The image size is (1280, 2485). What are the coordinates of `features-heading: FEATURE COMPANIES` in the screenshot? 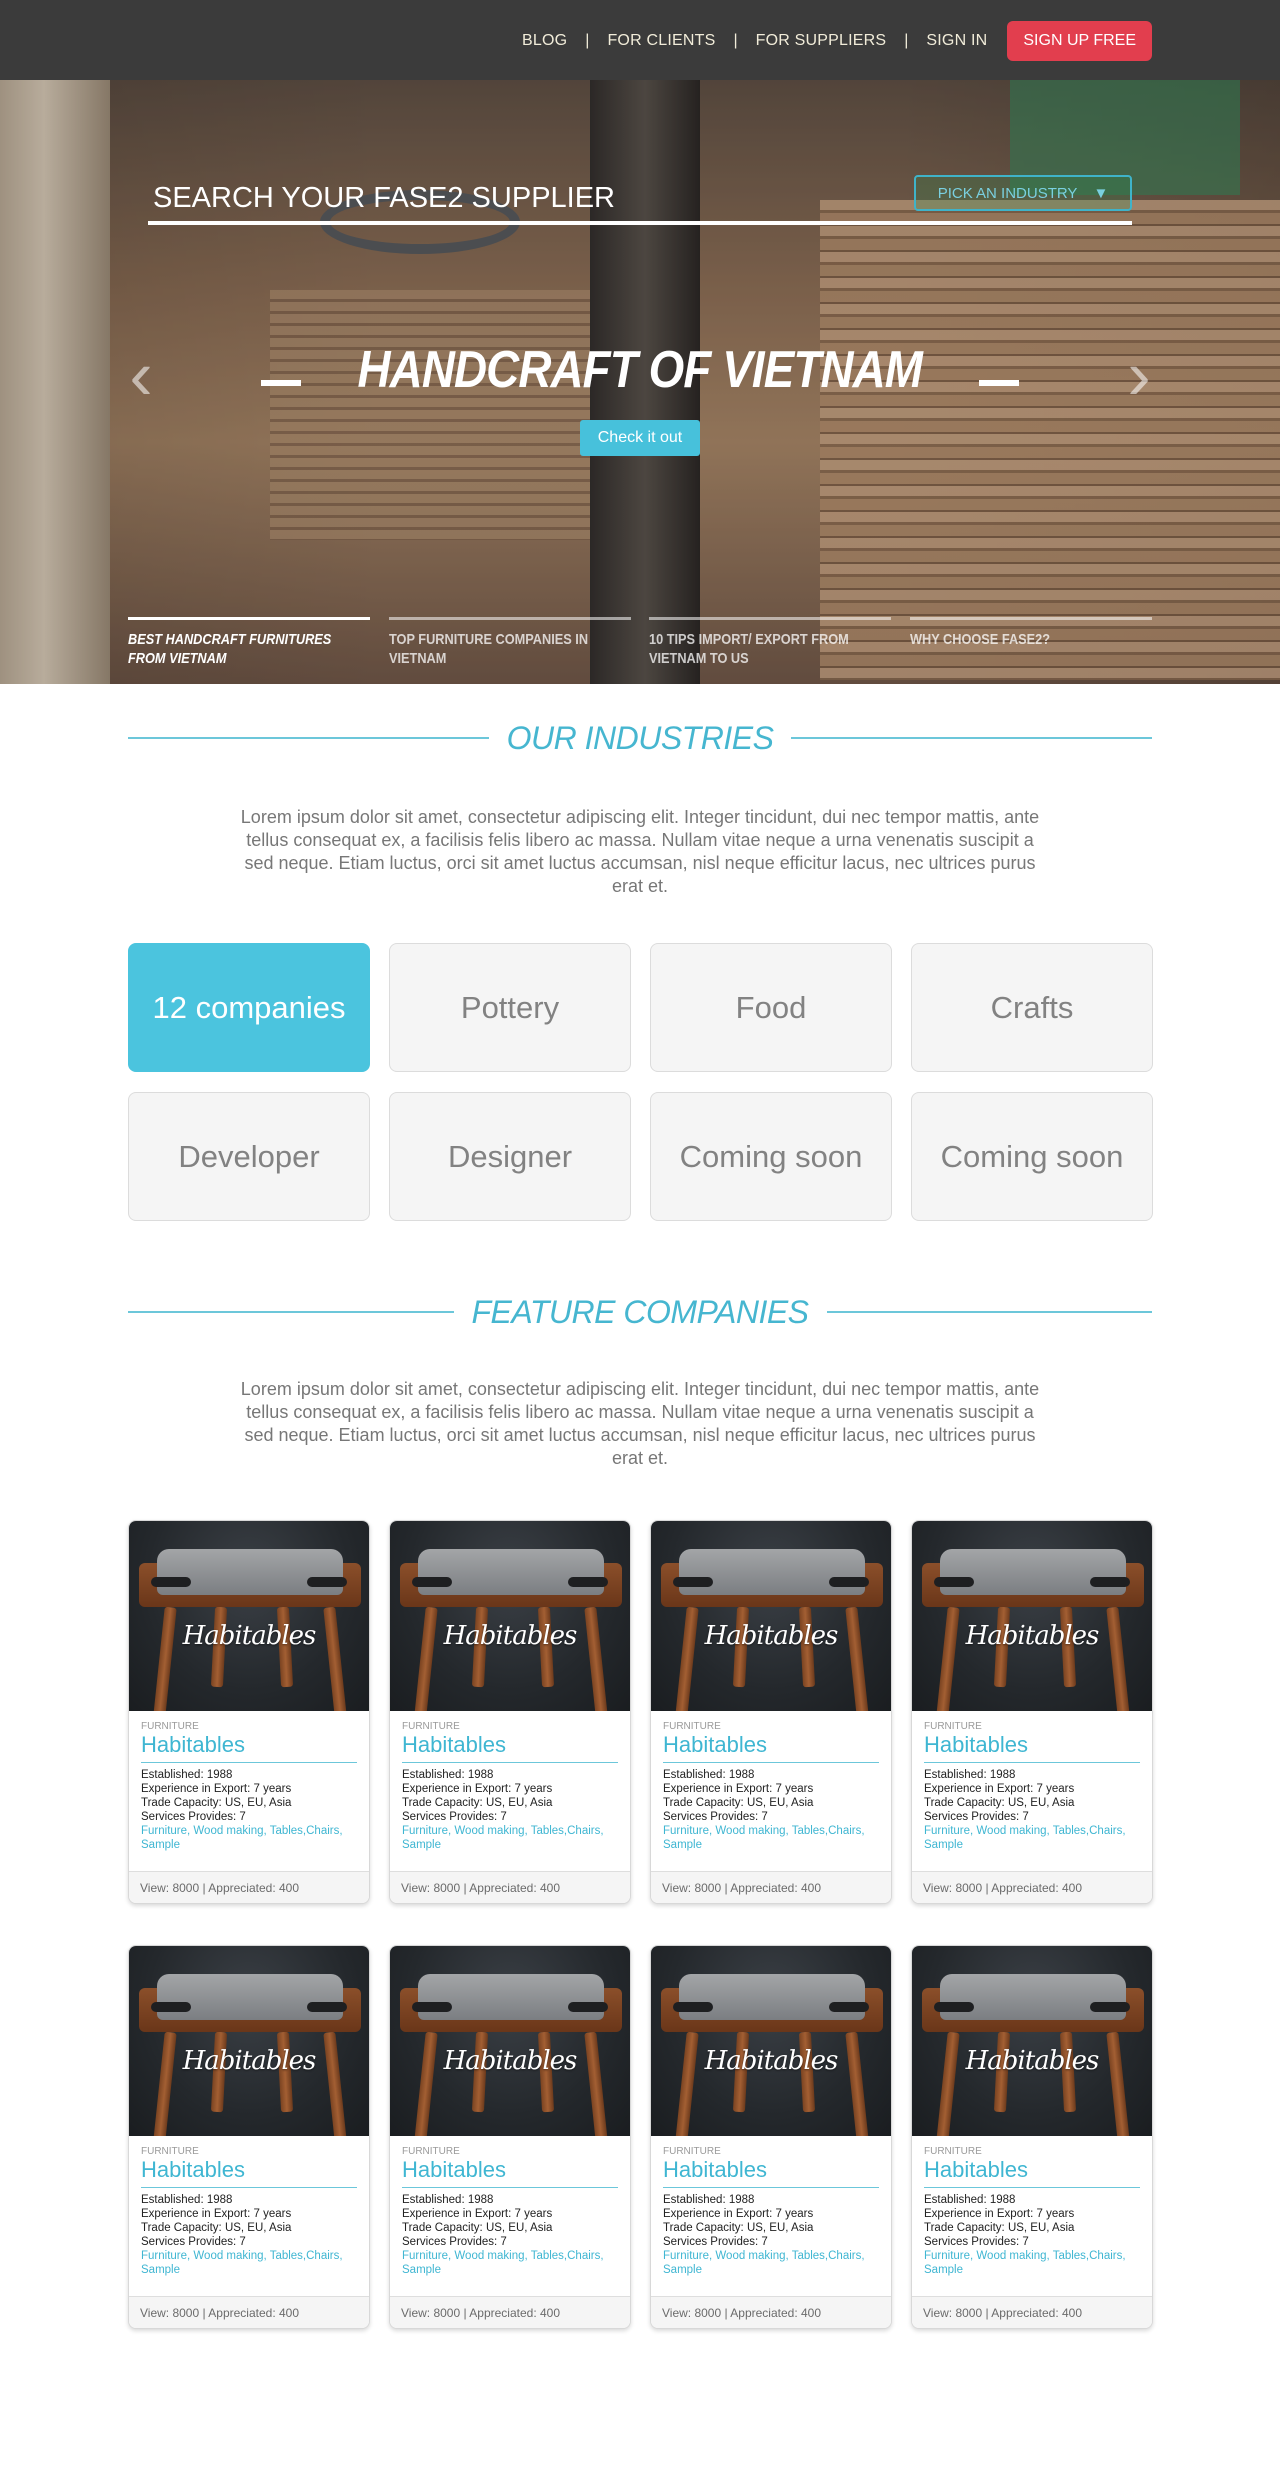 It's located at (640, 1312).